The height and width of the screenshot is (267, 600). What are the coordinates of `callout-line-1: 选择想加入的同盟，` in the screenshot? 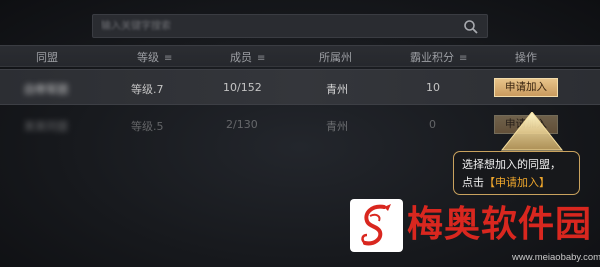 It's located at (511, 164).